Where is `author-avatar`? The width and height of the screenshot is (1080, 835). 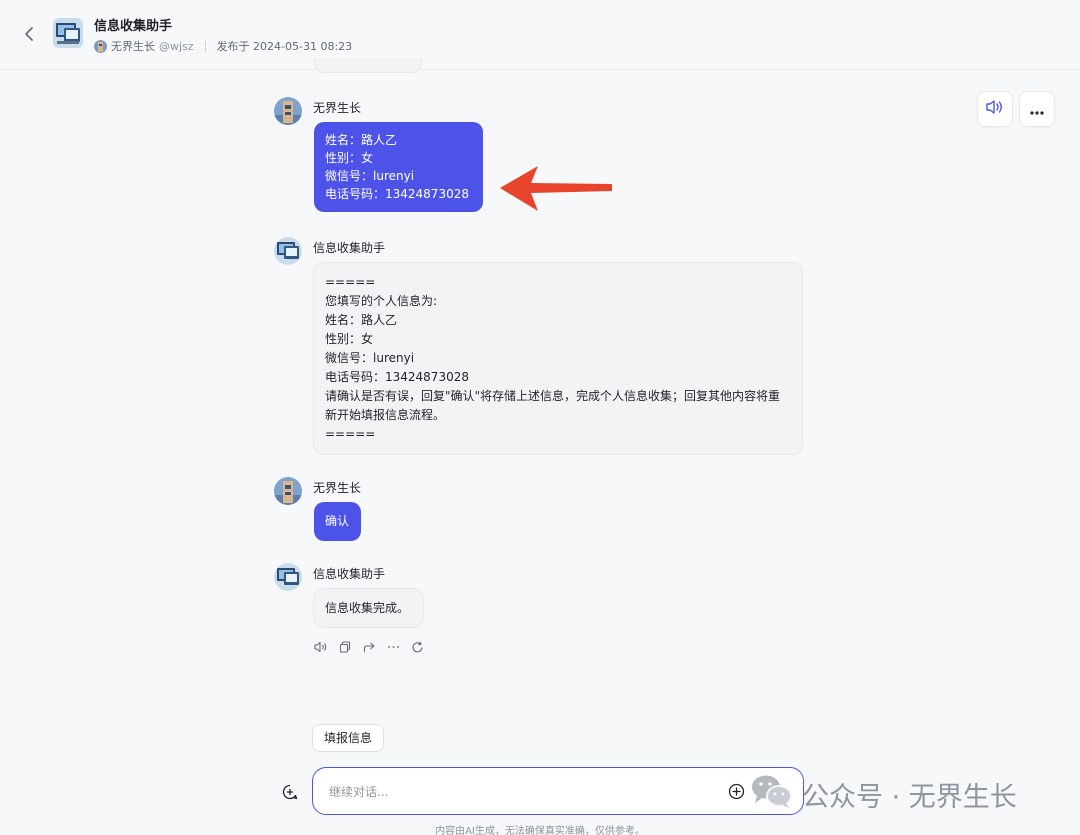
author-avatar is located at coordinates (100, 46).